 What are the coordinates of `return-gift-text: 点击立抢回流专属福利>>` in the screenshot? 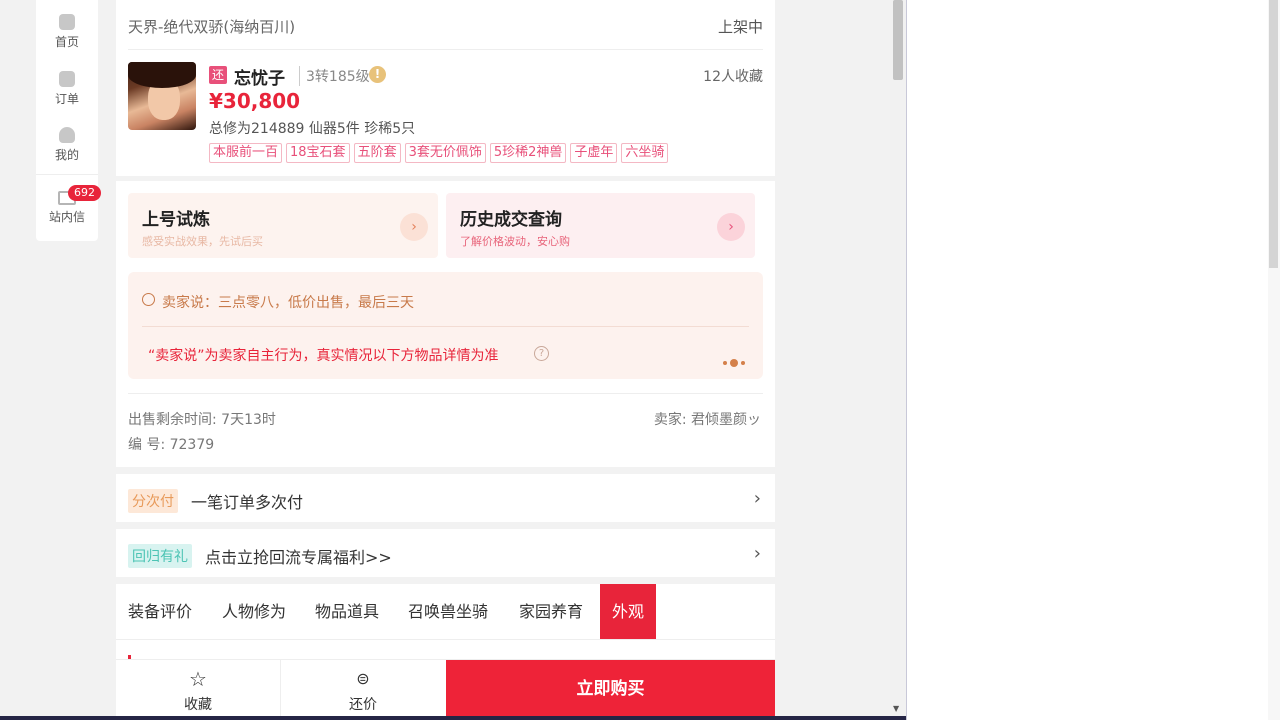 It's located at (298, 557).